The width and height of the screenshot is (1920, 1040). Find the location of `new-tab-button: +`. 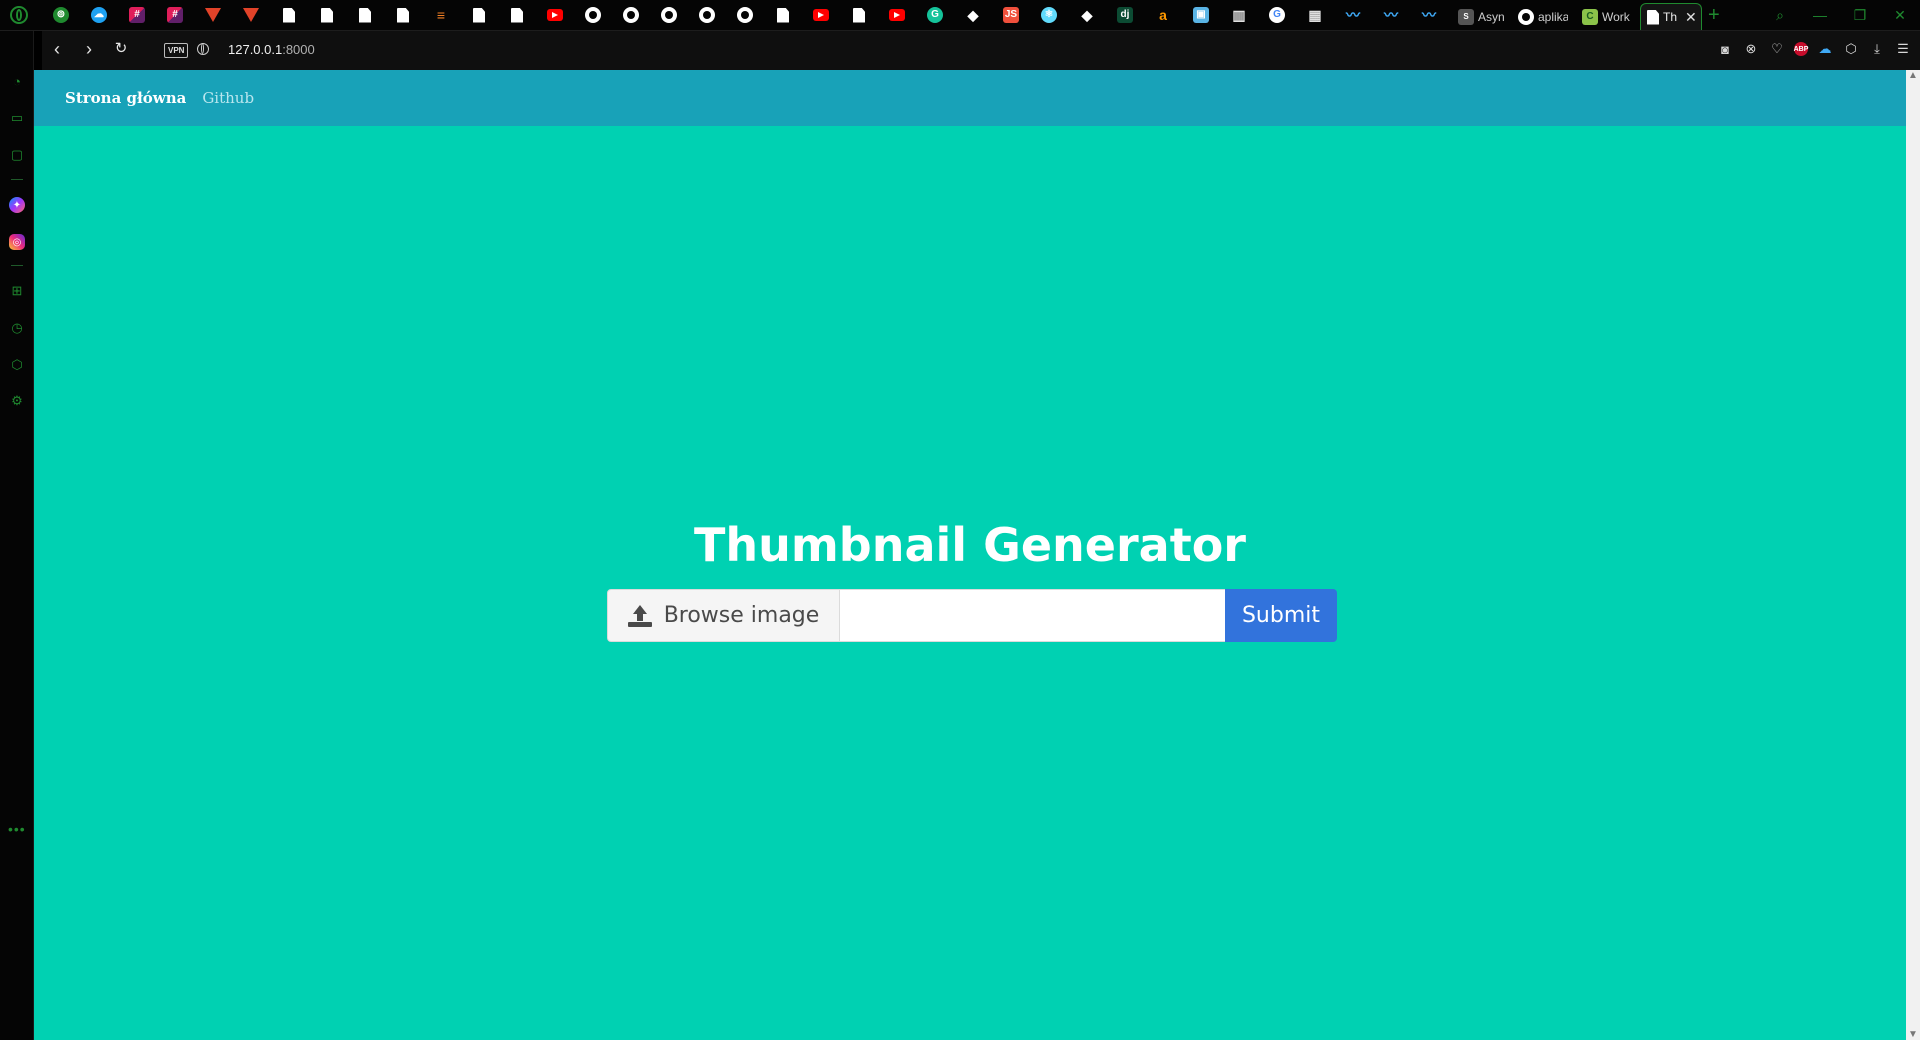

new-tab-button: + is located at coordinates (1714, 15).